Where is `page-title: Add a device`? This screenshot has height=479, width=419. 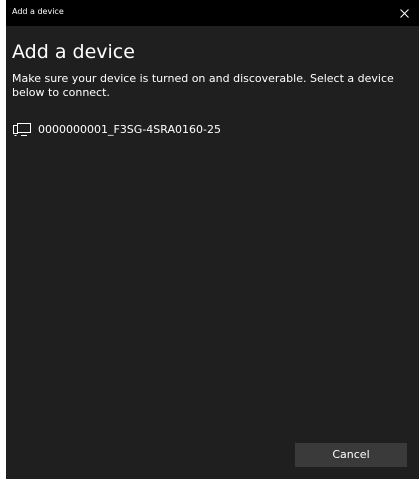
page-title: Add a device is located at coordinates (73, 52).